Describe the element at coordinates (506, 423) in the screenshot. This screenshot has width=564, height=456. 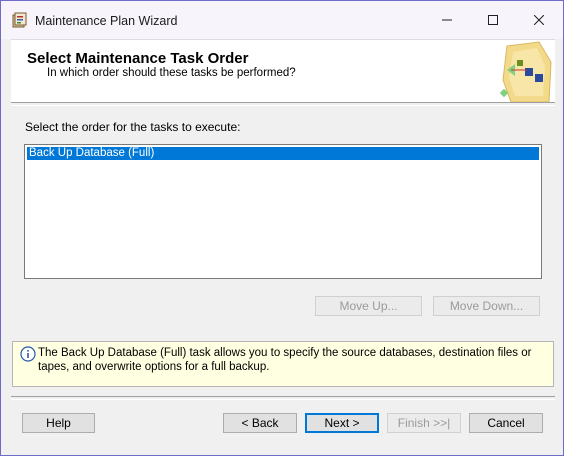
I see `cancel-button: Cancel` at that location.